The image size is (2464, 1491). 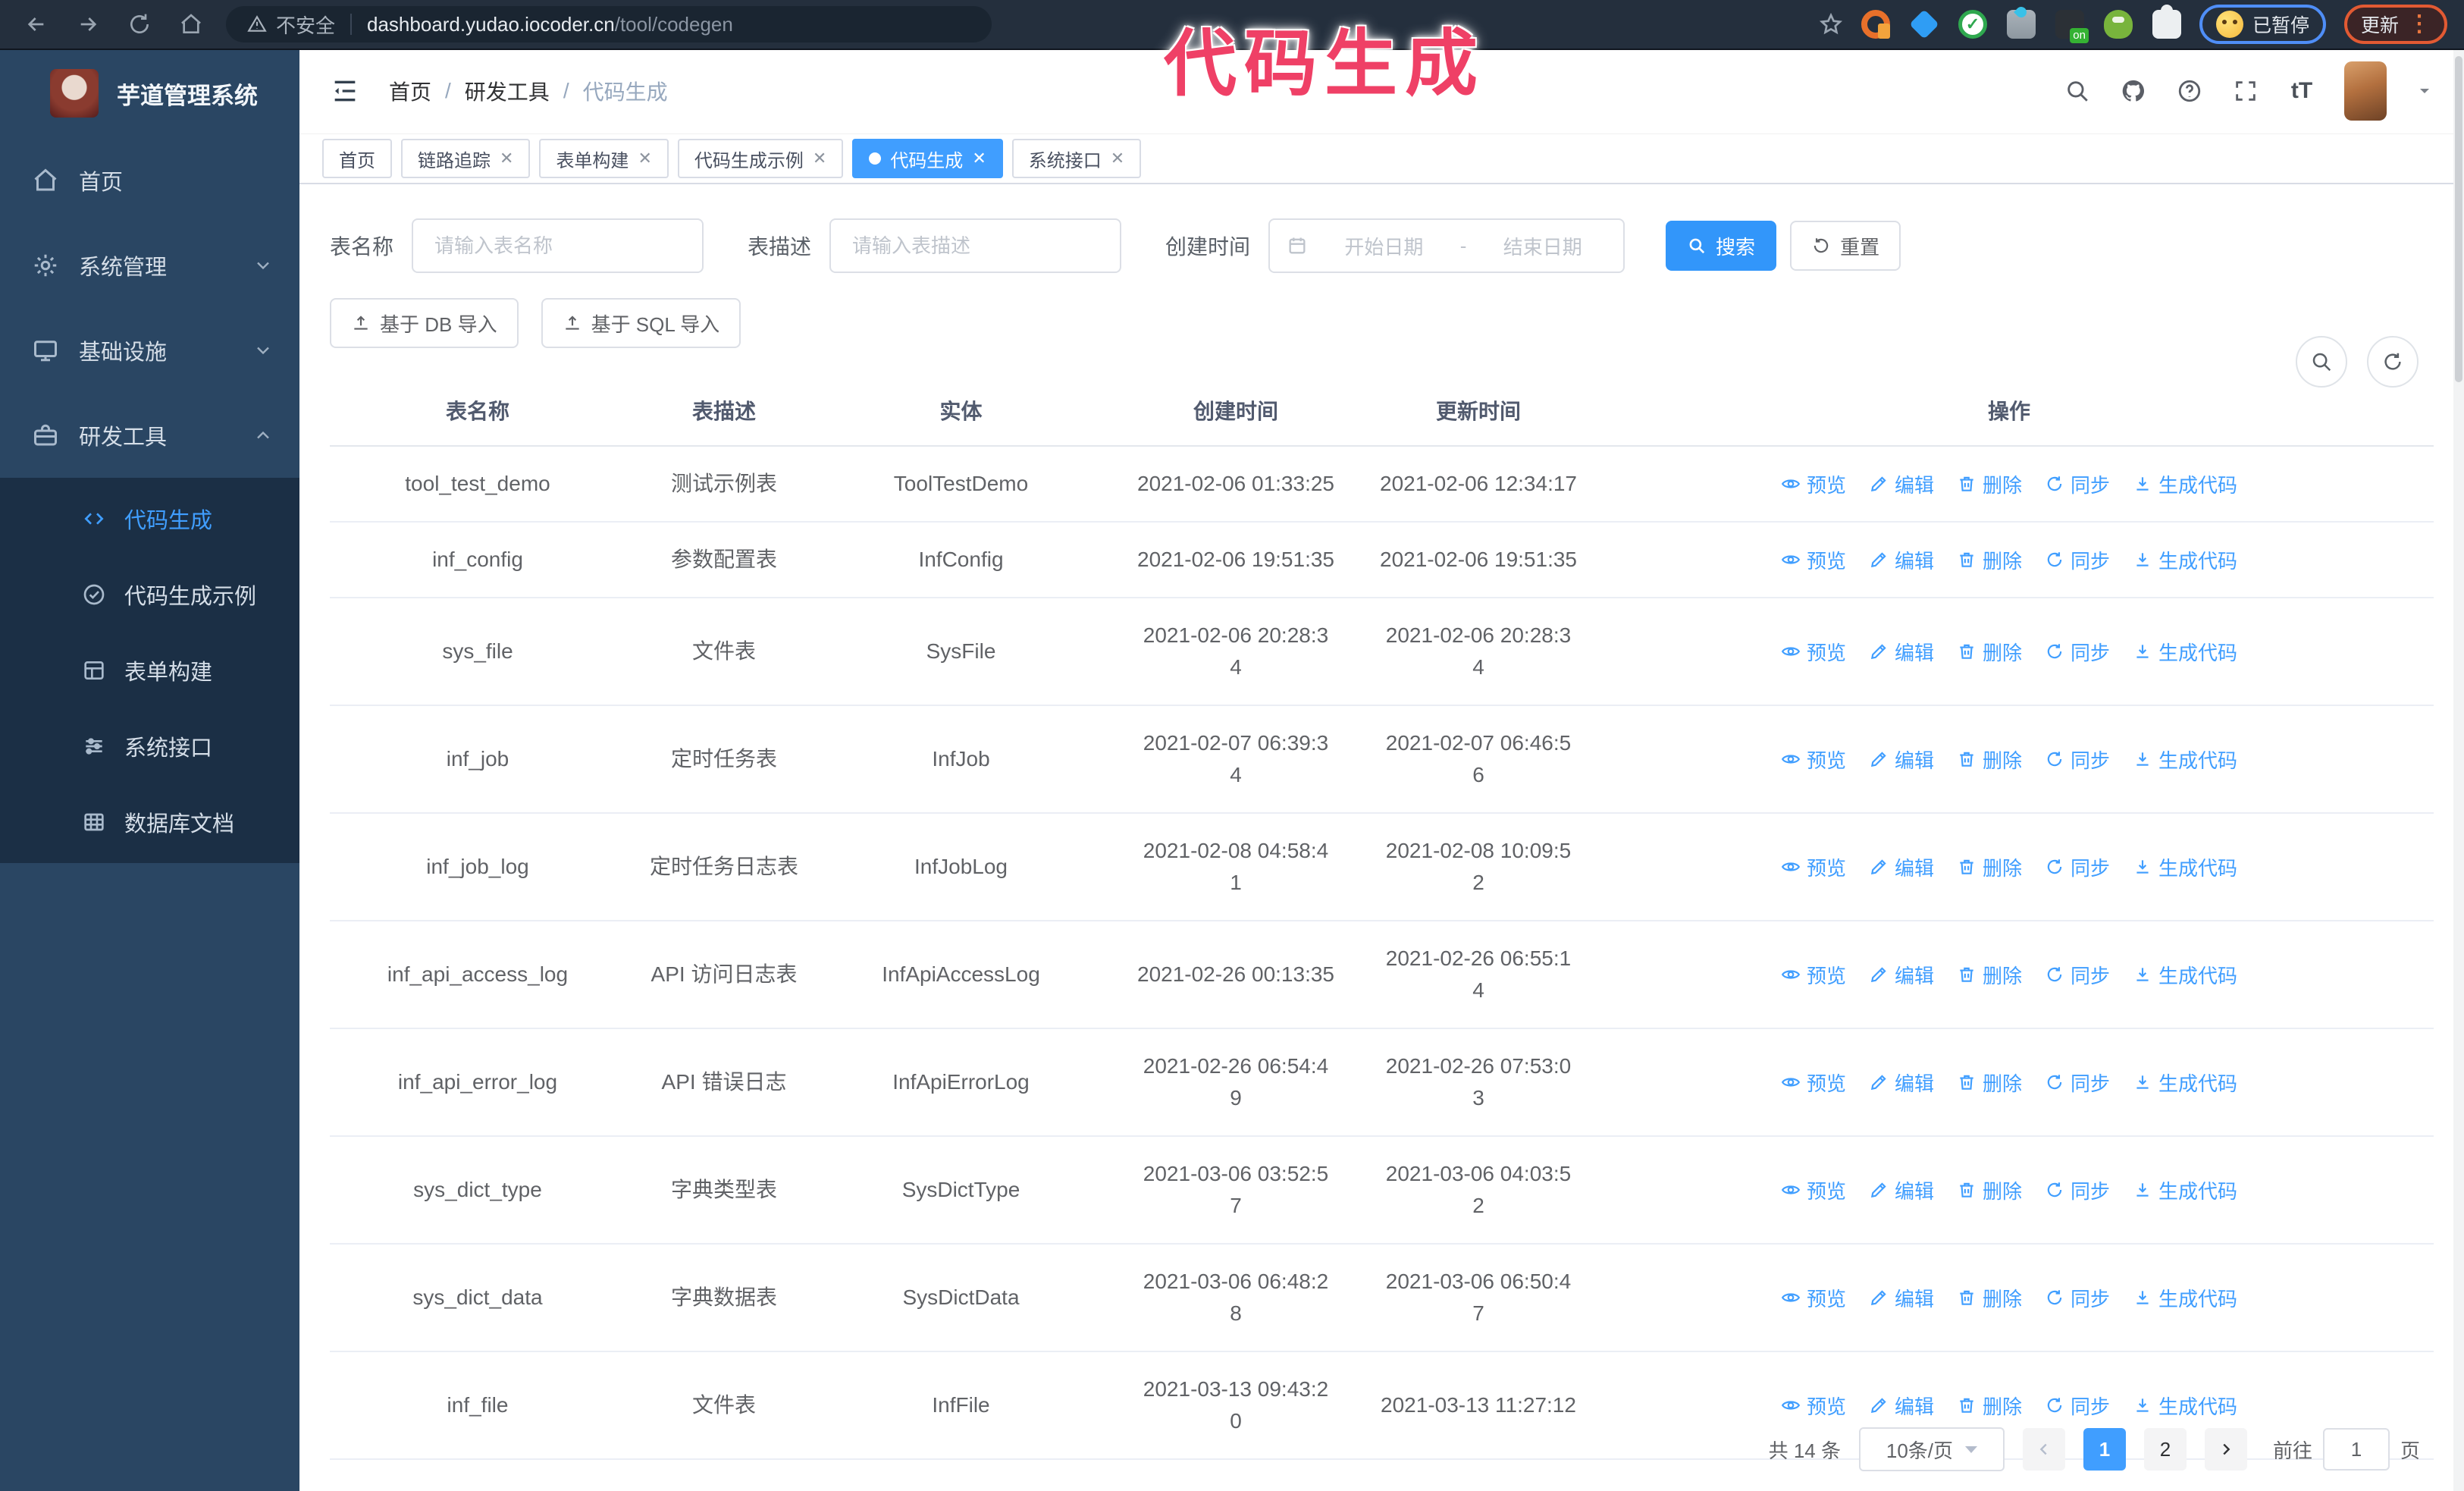 What do you see at coordinates (2301, 91) in the screenshot?
I see `font-size-icon: tT` at bounding box center [2301, 91].